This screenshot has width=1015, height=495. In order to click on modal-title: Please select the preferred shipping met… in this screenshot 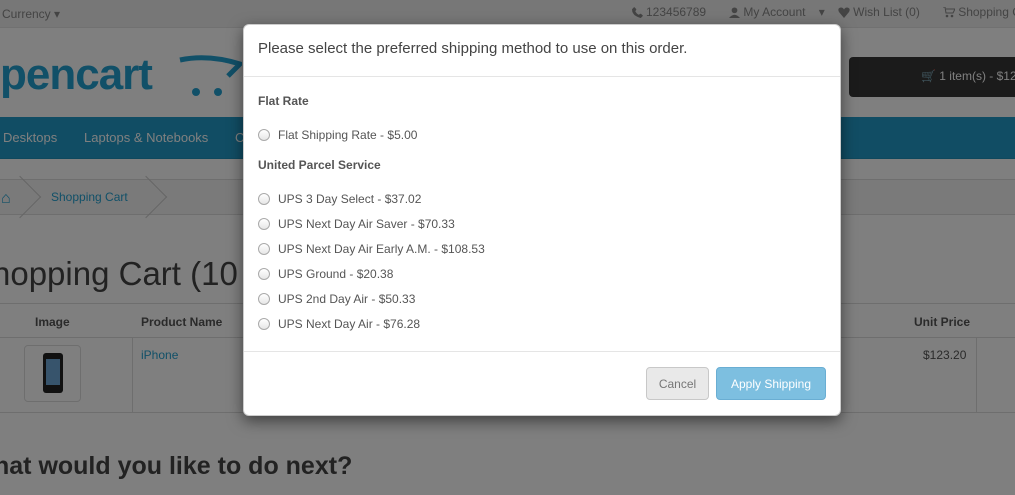, I will do `click(473, 48)`.